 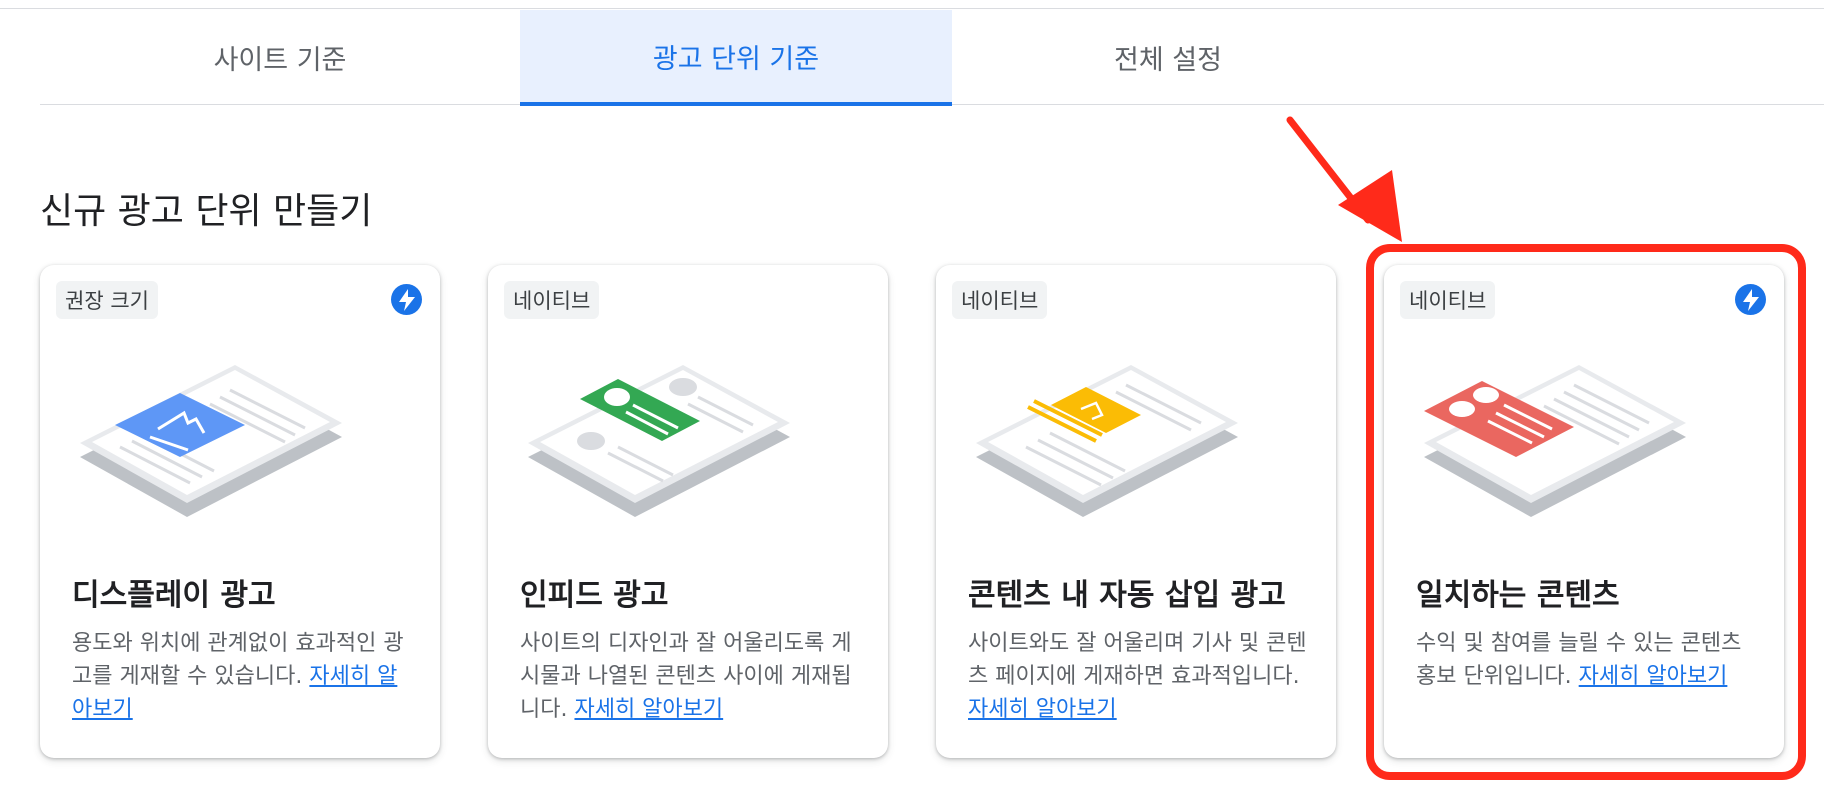 I want to click on tab-global-settings: 전체 설정, so click(x=1168, y=57).